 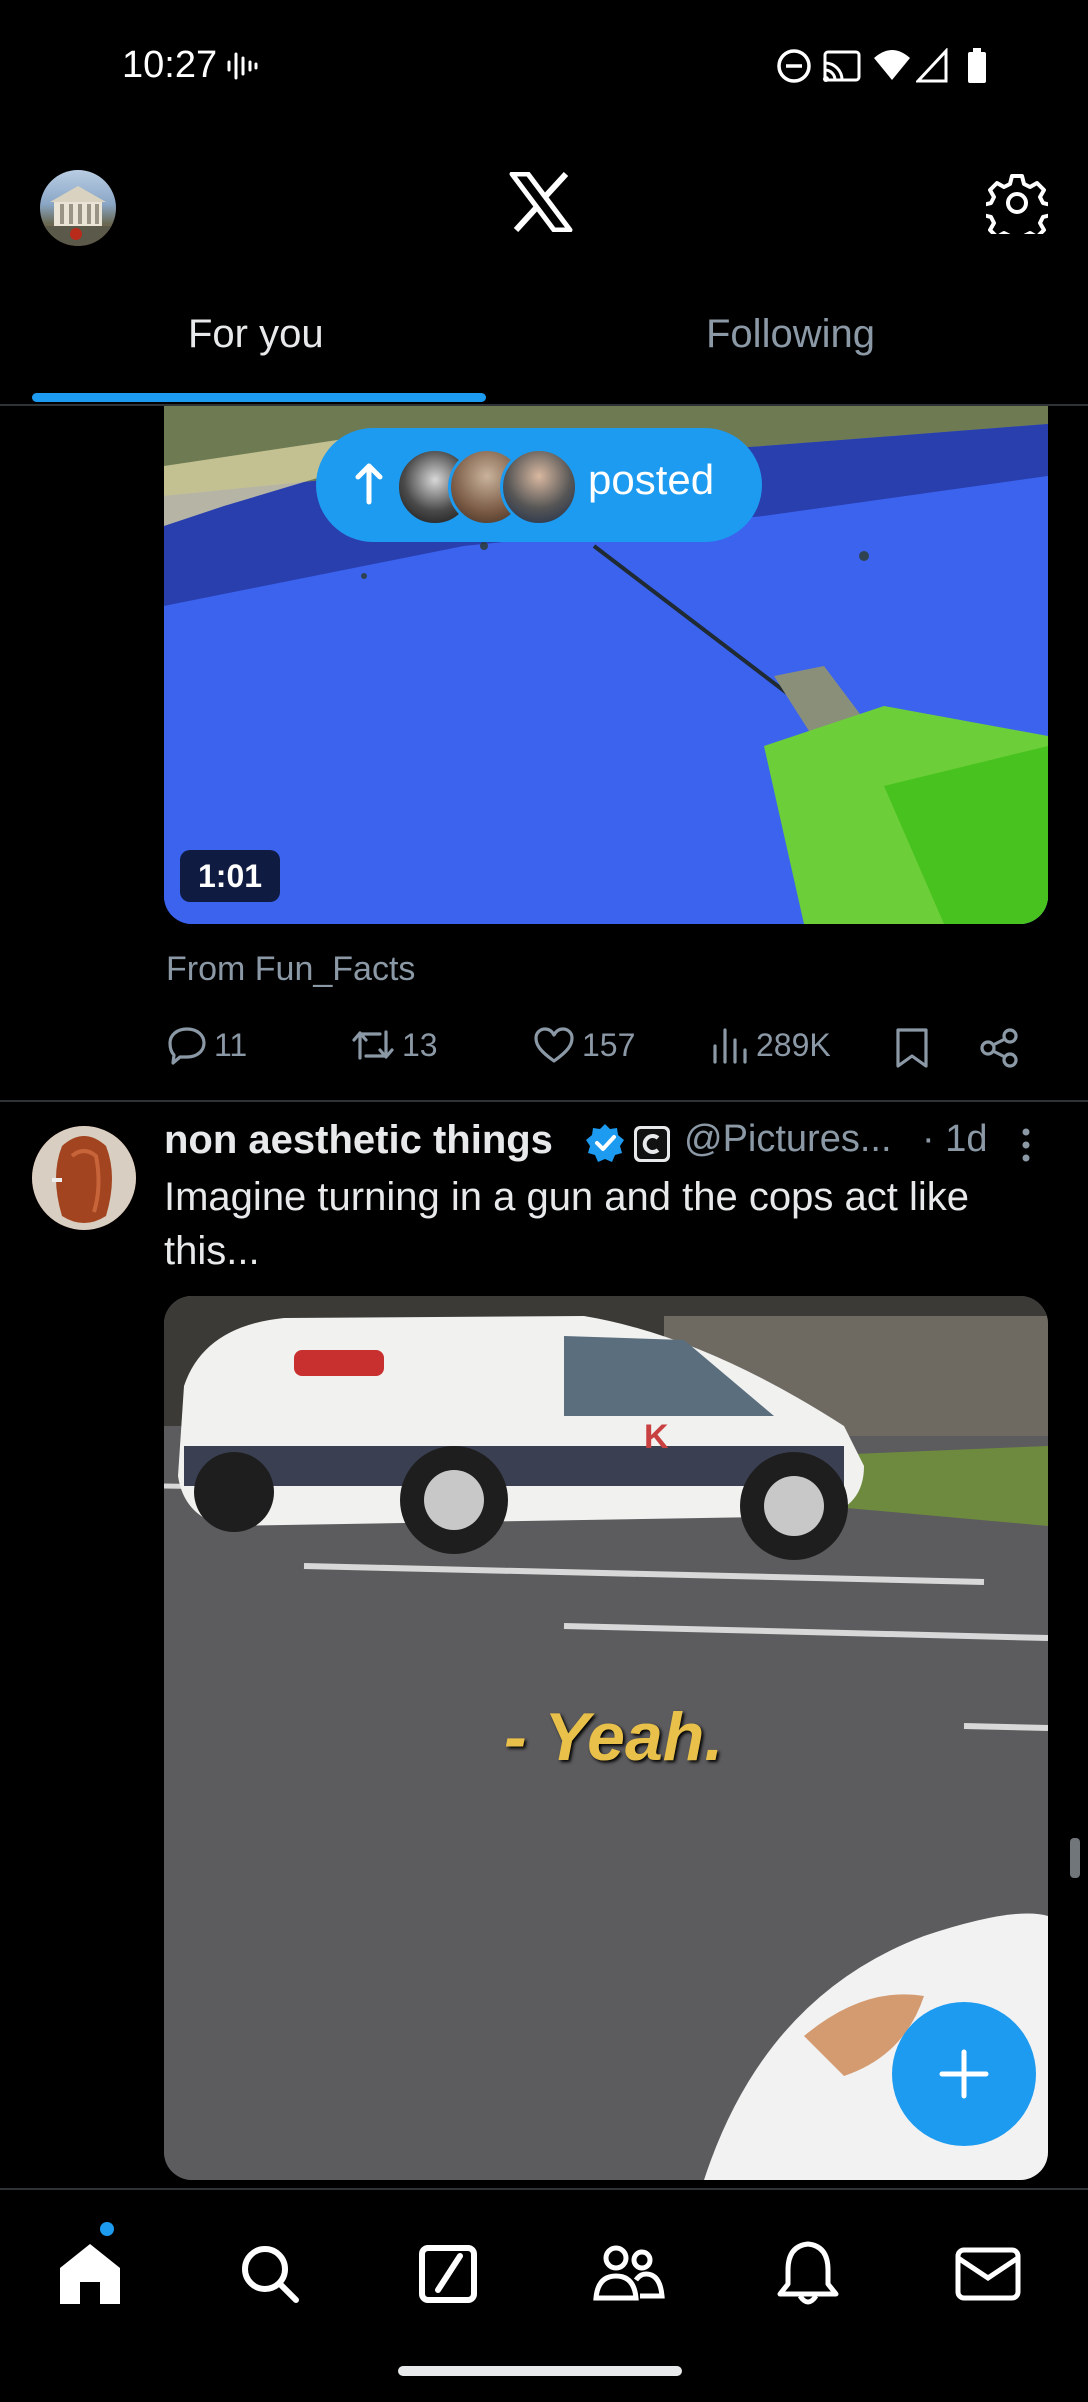 I want to click on verified-badge-icon, so click(x=605, y=1143).